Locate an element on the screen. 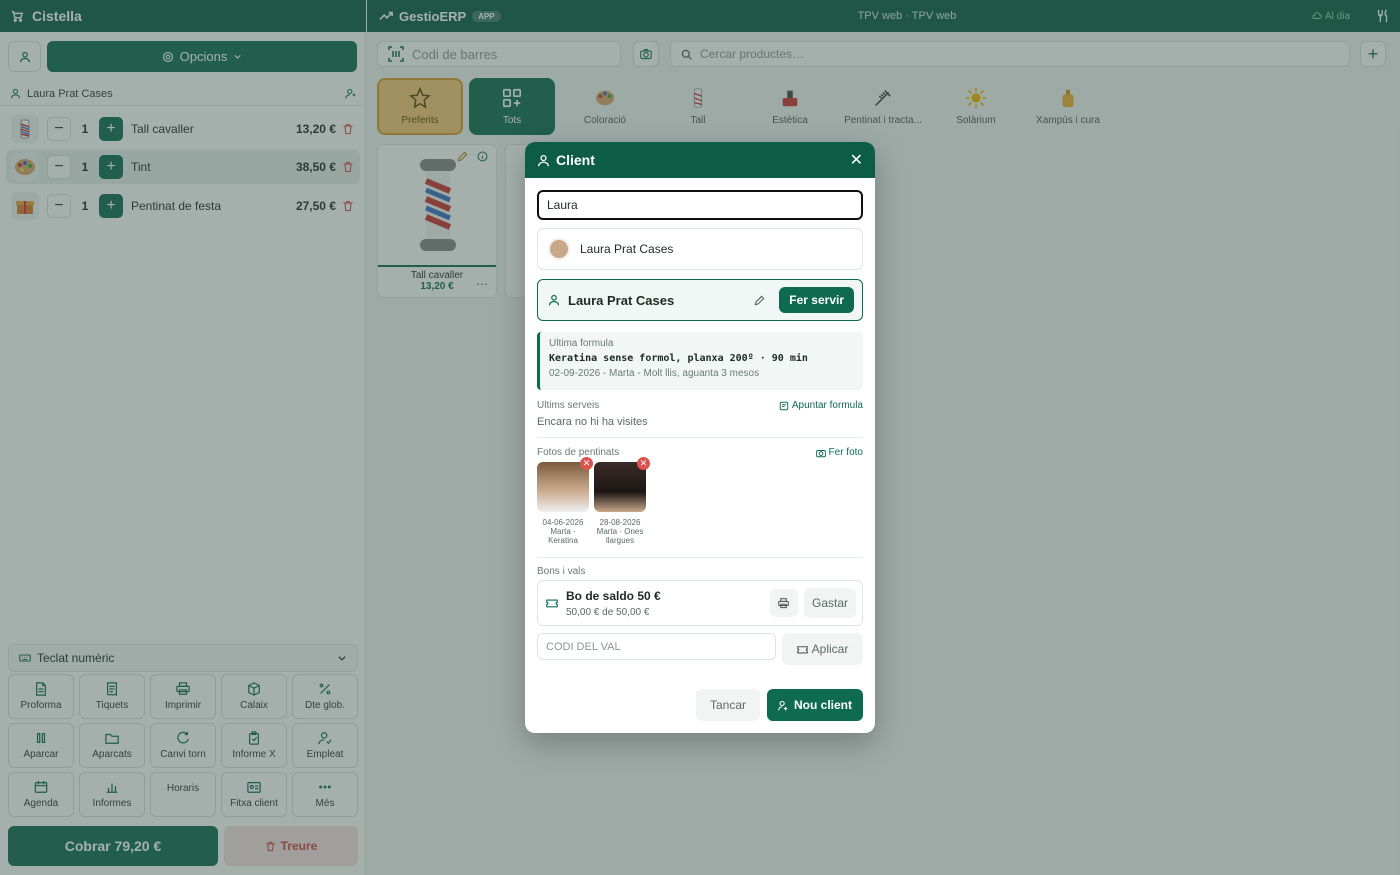  avatar is located at coordinates (559, 249).